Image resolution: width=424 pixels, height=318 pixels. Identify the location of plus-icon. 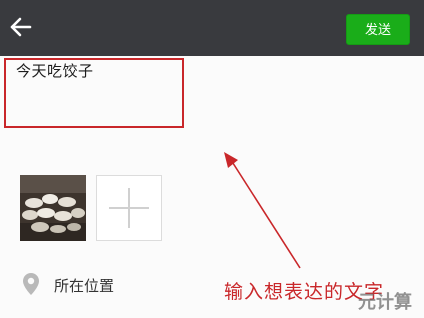
(129, 208).